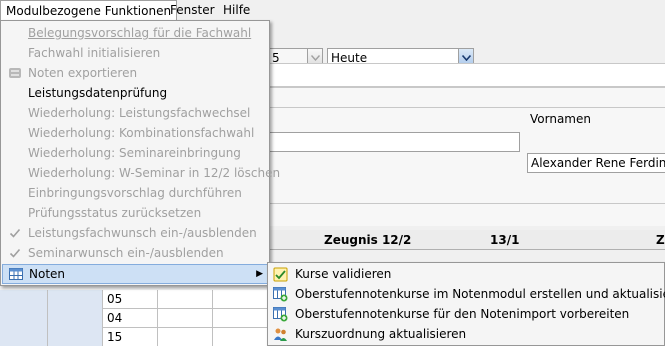  I want to click on menu-item-fachwahl-initialisieren: Fachwahl initialisieren, so click(135, 53).